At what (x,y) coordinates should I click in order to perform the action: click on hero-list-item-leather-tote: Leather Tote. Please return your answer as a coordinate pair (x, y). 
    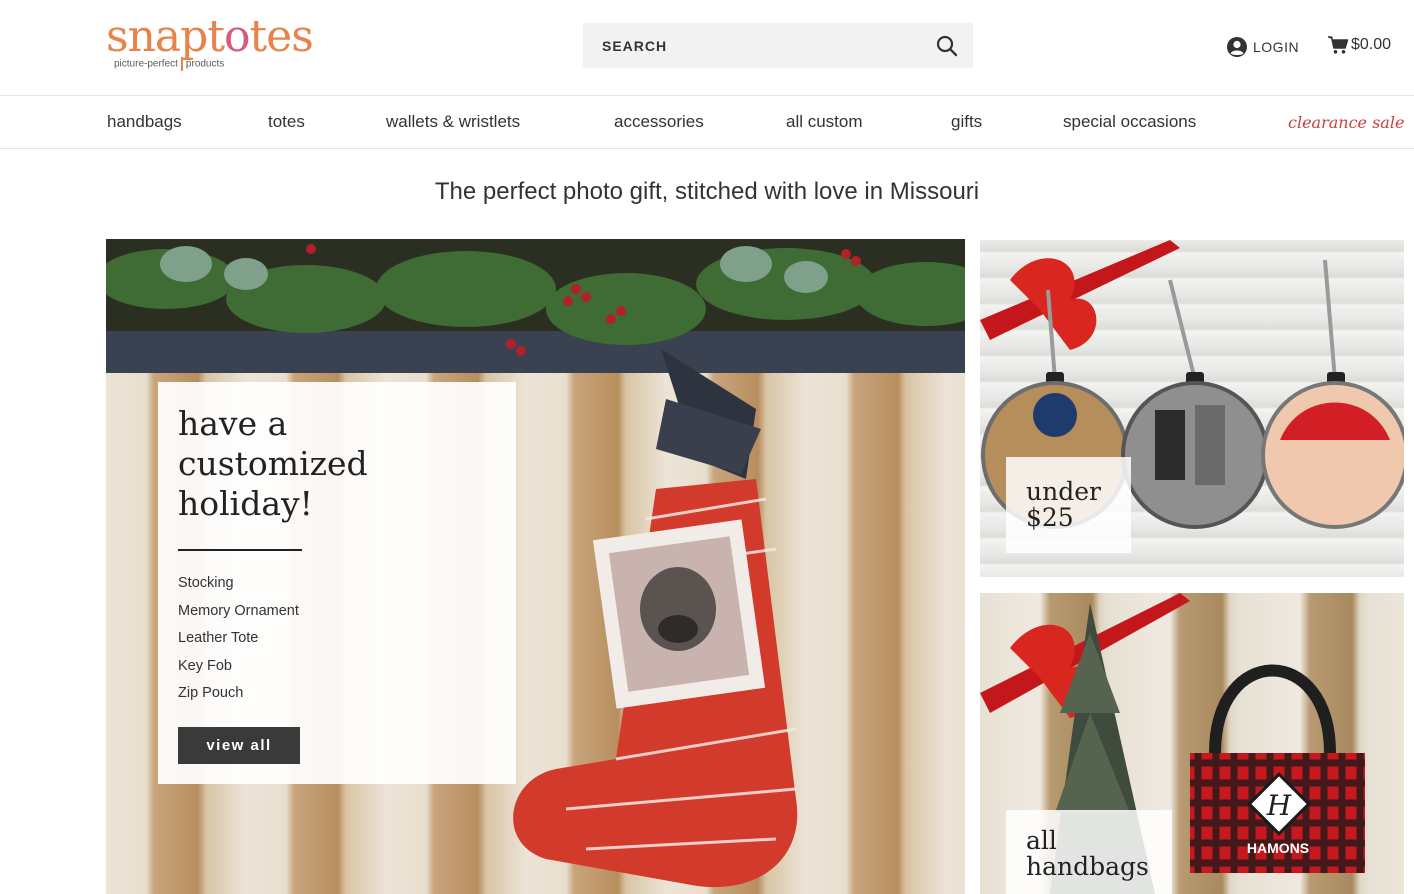
    Looking at the image, I should click on (238, 639).